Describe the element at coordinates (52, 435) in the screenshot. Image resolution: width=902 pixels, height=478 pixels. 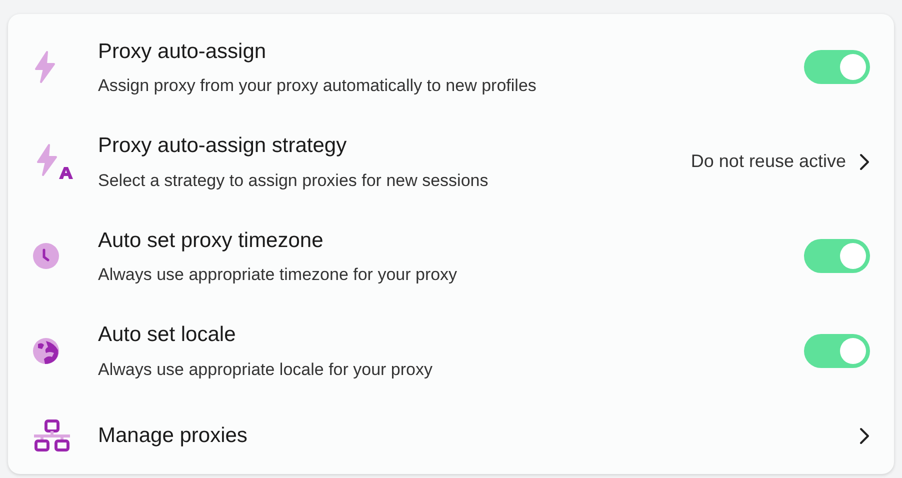
I see `network-icon` at that location.